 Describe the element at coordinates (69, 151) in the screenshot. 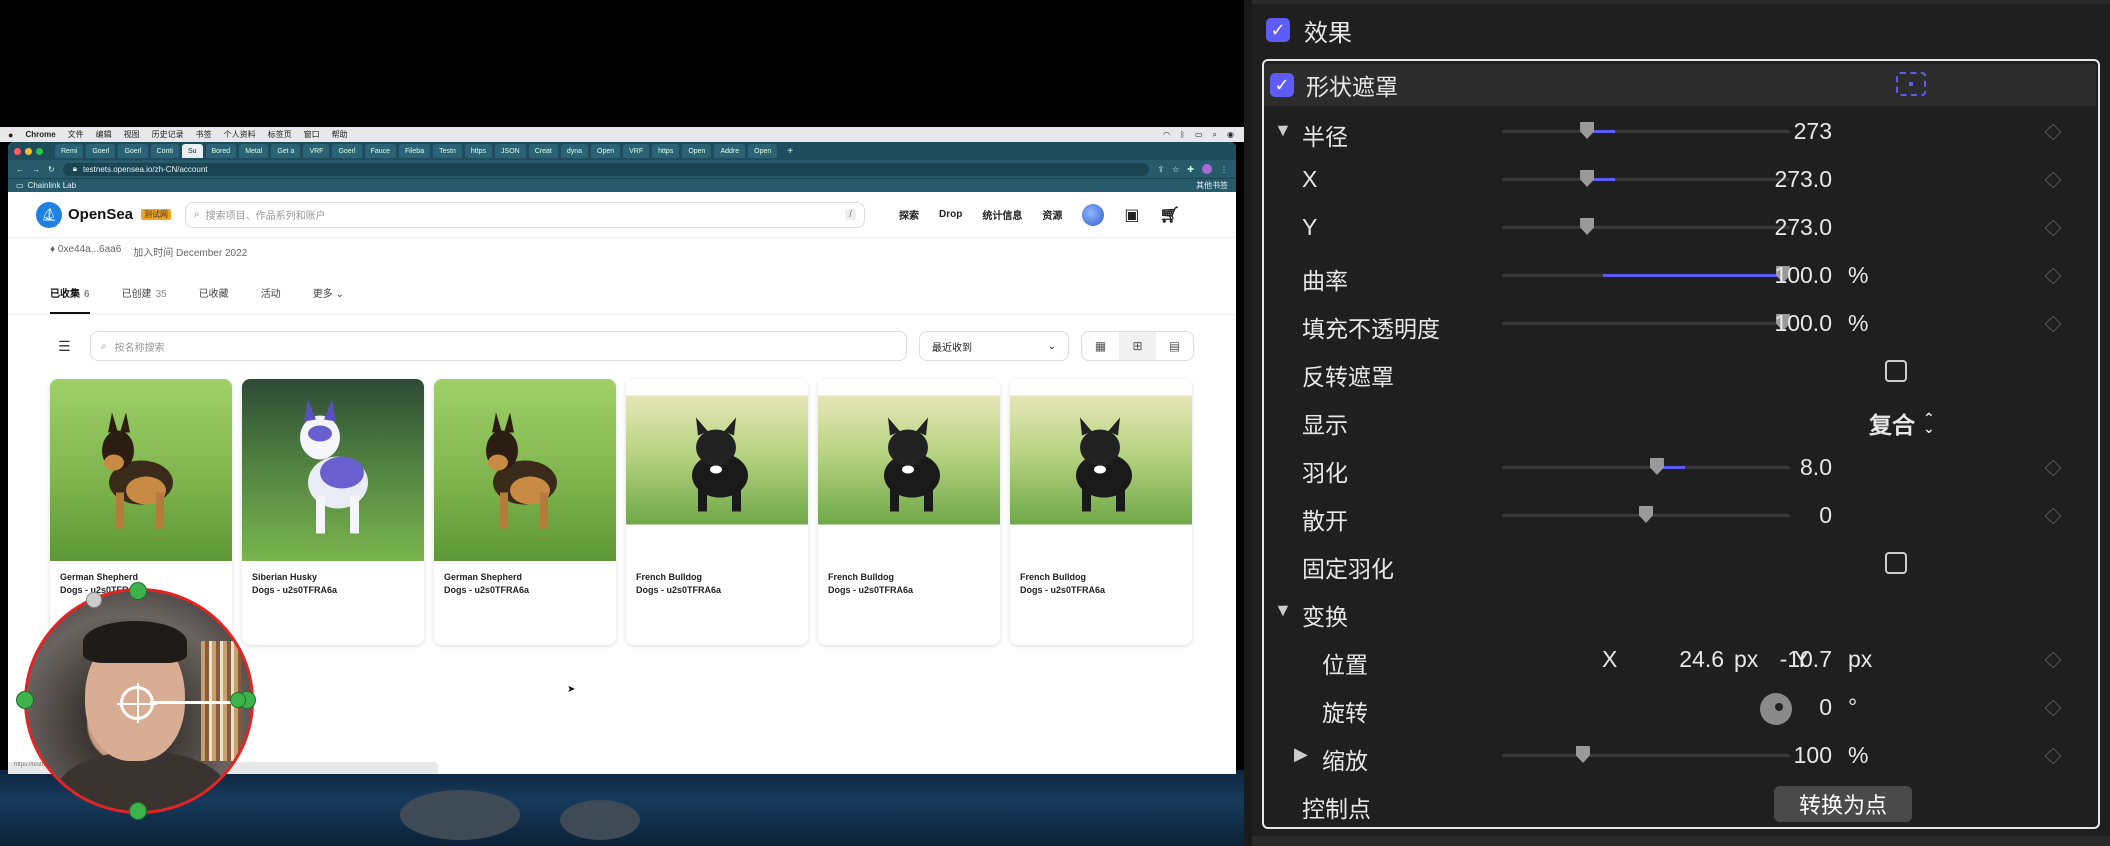

I see `browser-tab: Remi` at that location.